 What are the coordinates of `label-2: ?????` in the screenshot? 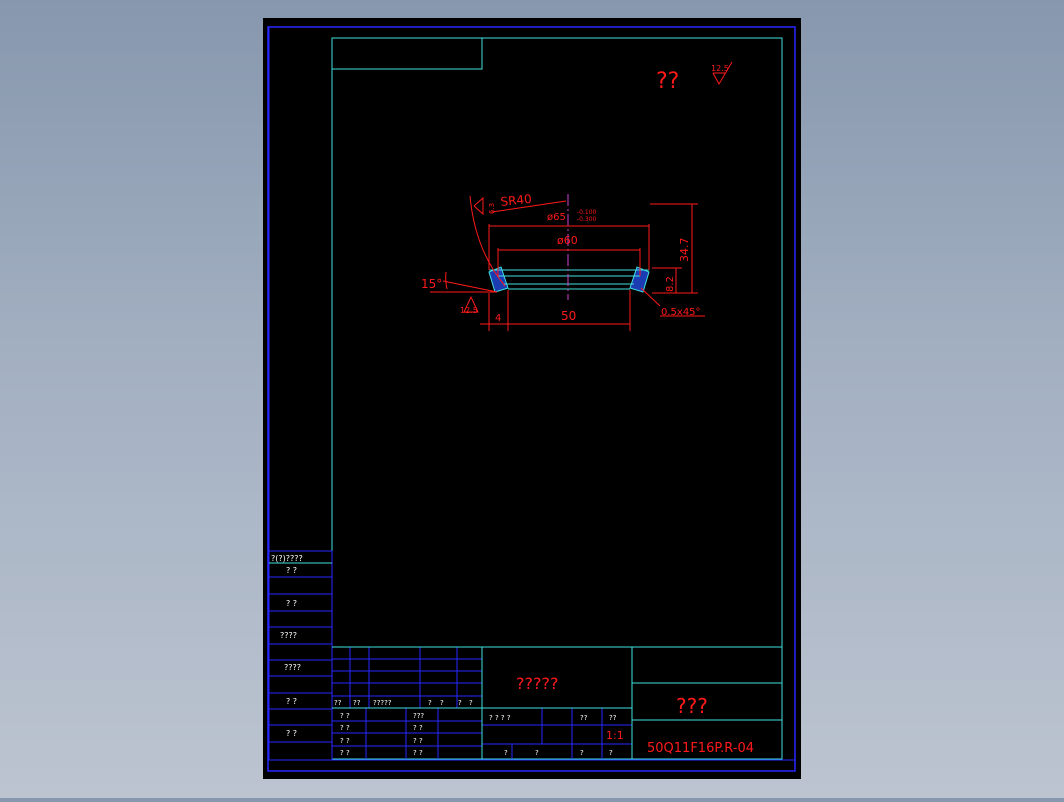 It's located at (382, 703).